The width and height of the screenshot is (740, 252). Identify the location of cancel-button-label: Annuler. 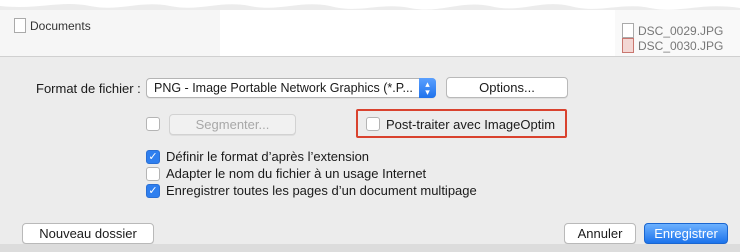
(600, 233).